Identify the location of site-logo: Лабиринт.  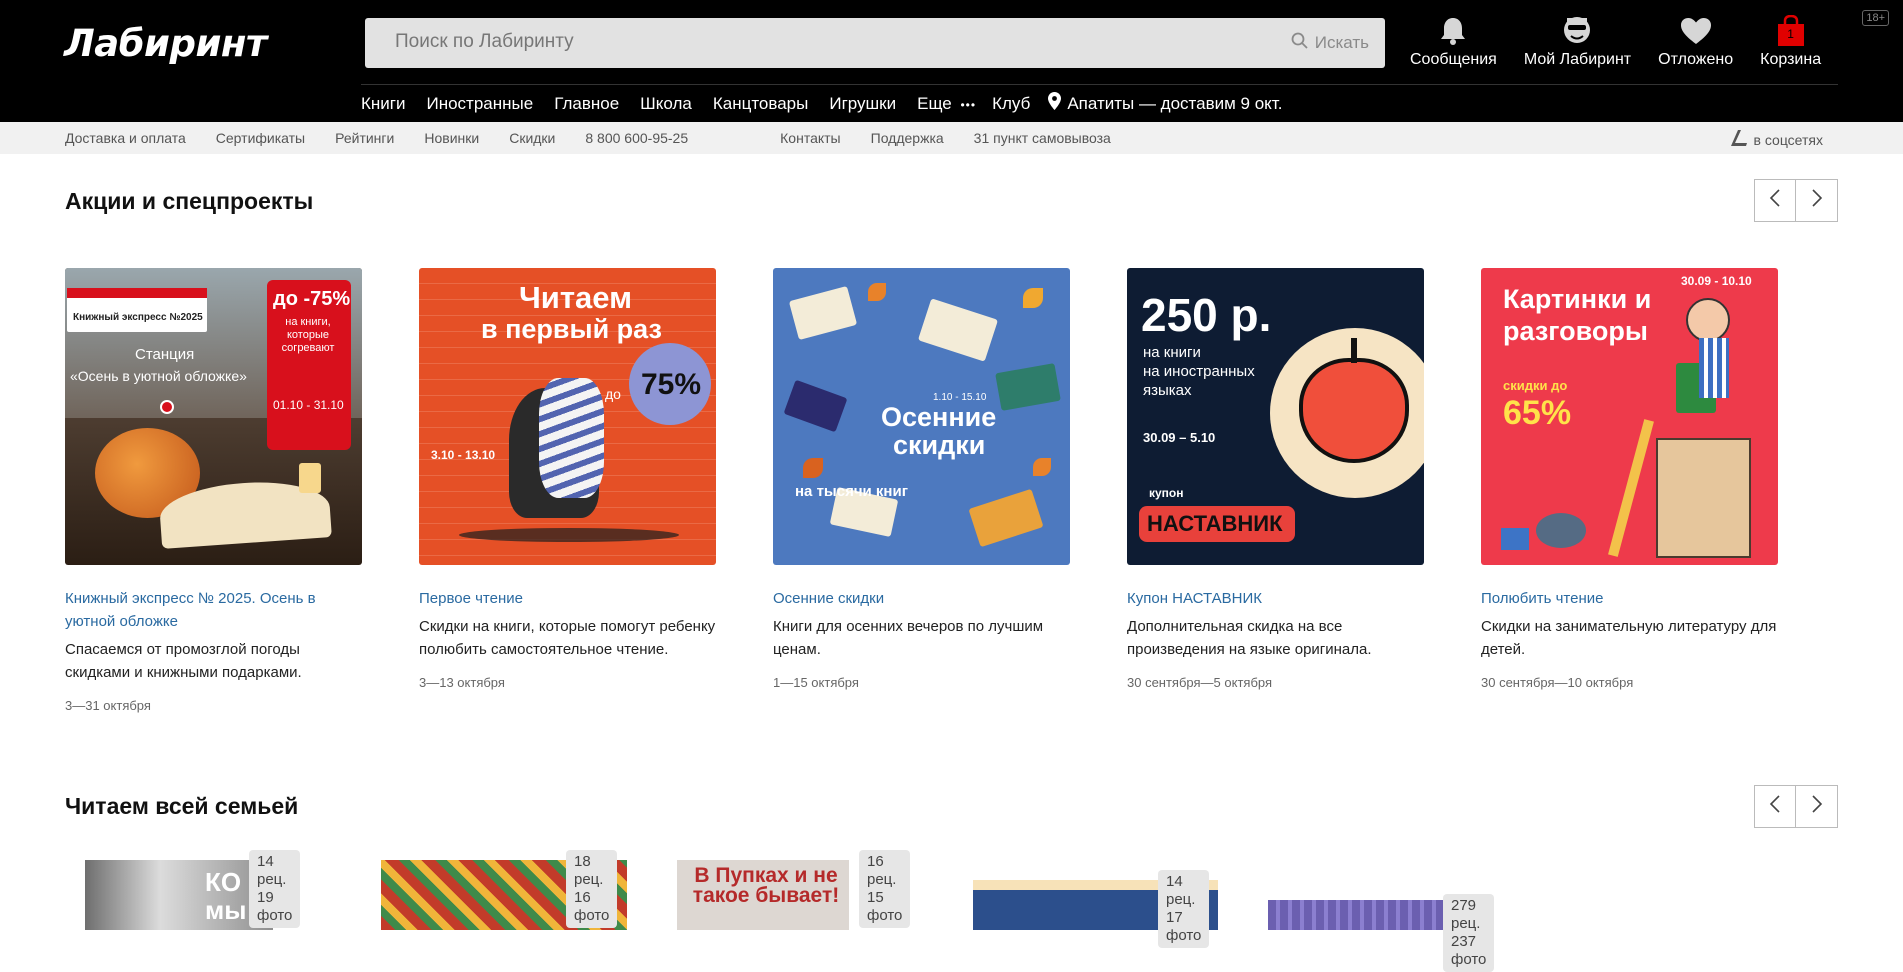
(165, 43).